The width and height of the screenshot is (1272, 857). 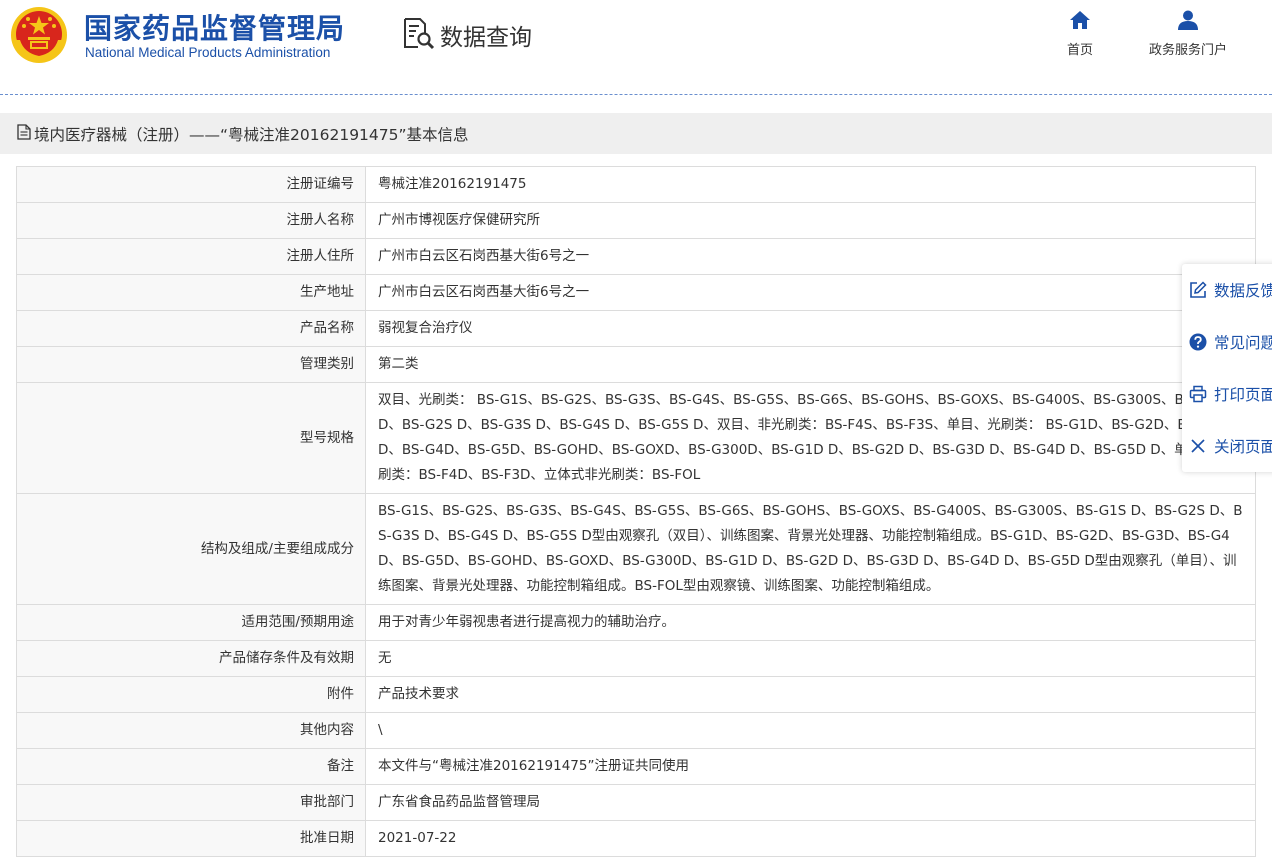 I want to click on nav-service-portal: 政务服务门户, so click(x=1188, y=34).